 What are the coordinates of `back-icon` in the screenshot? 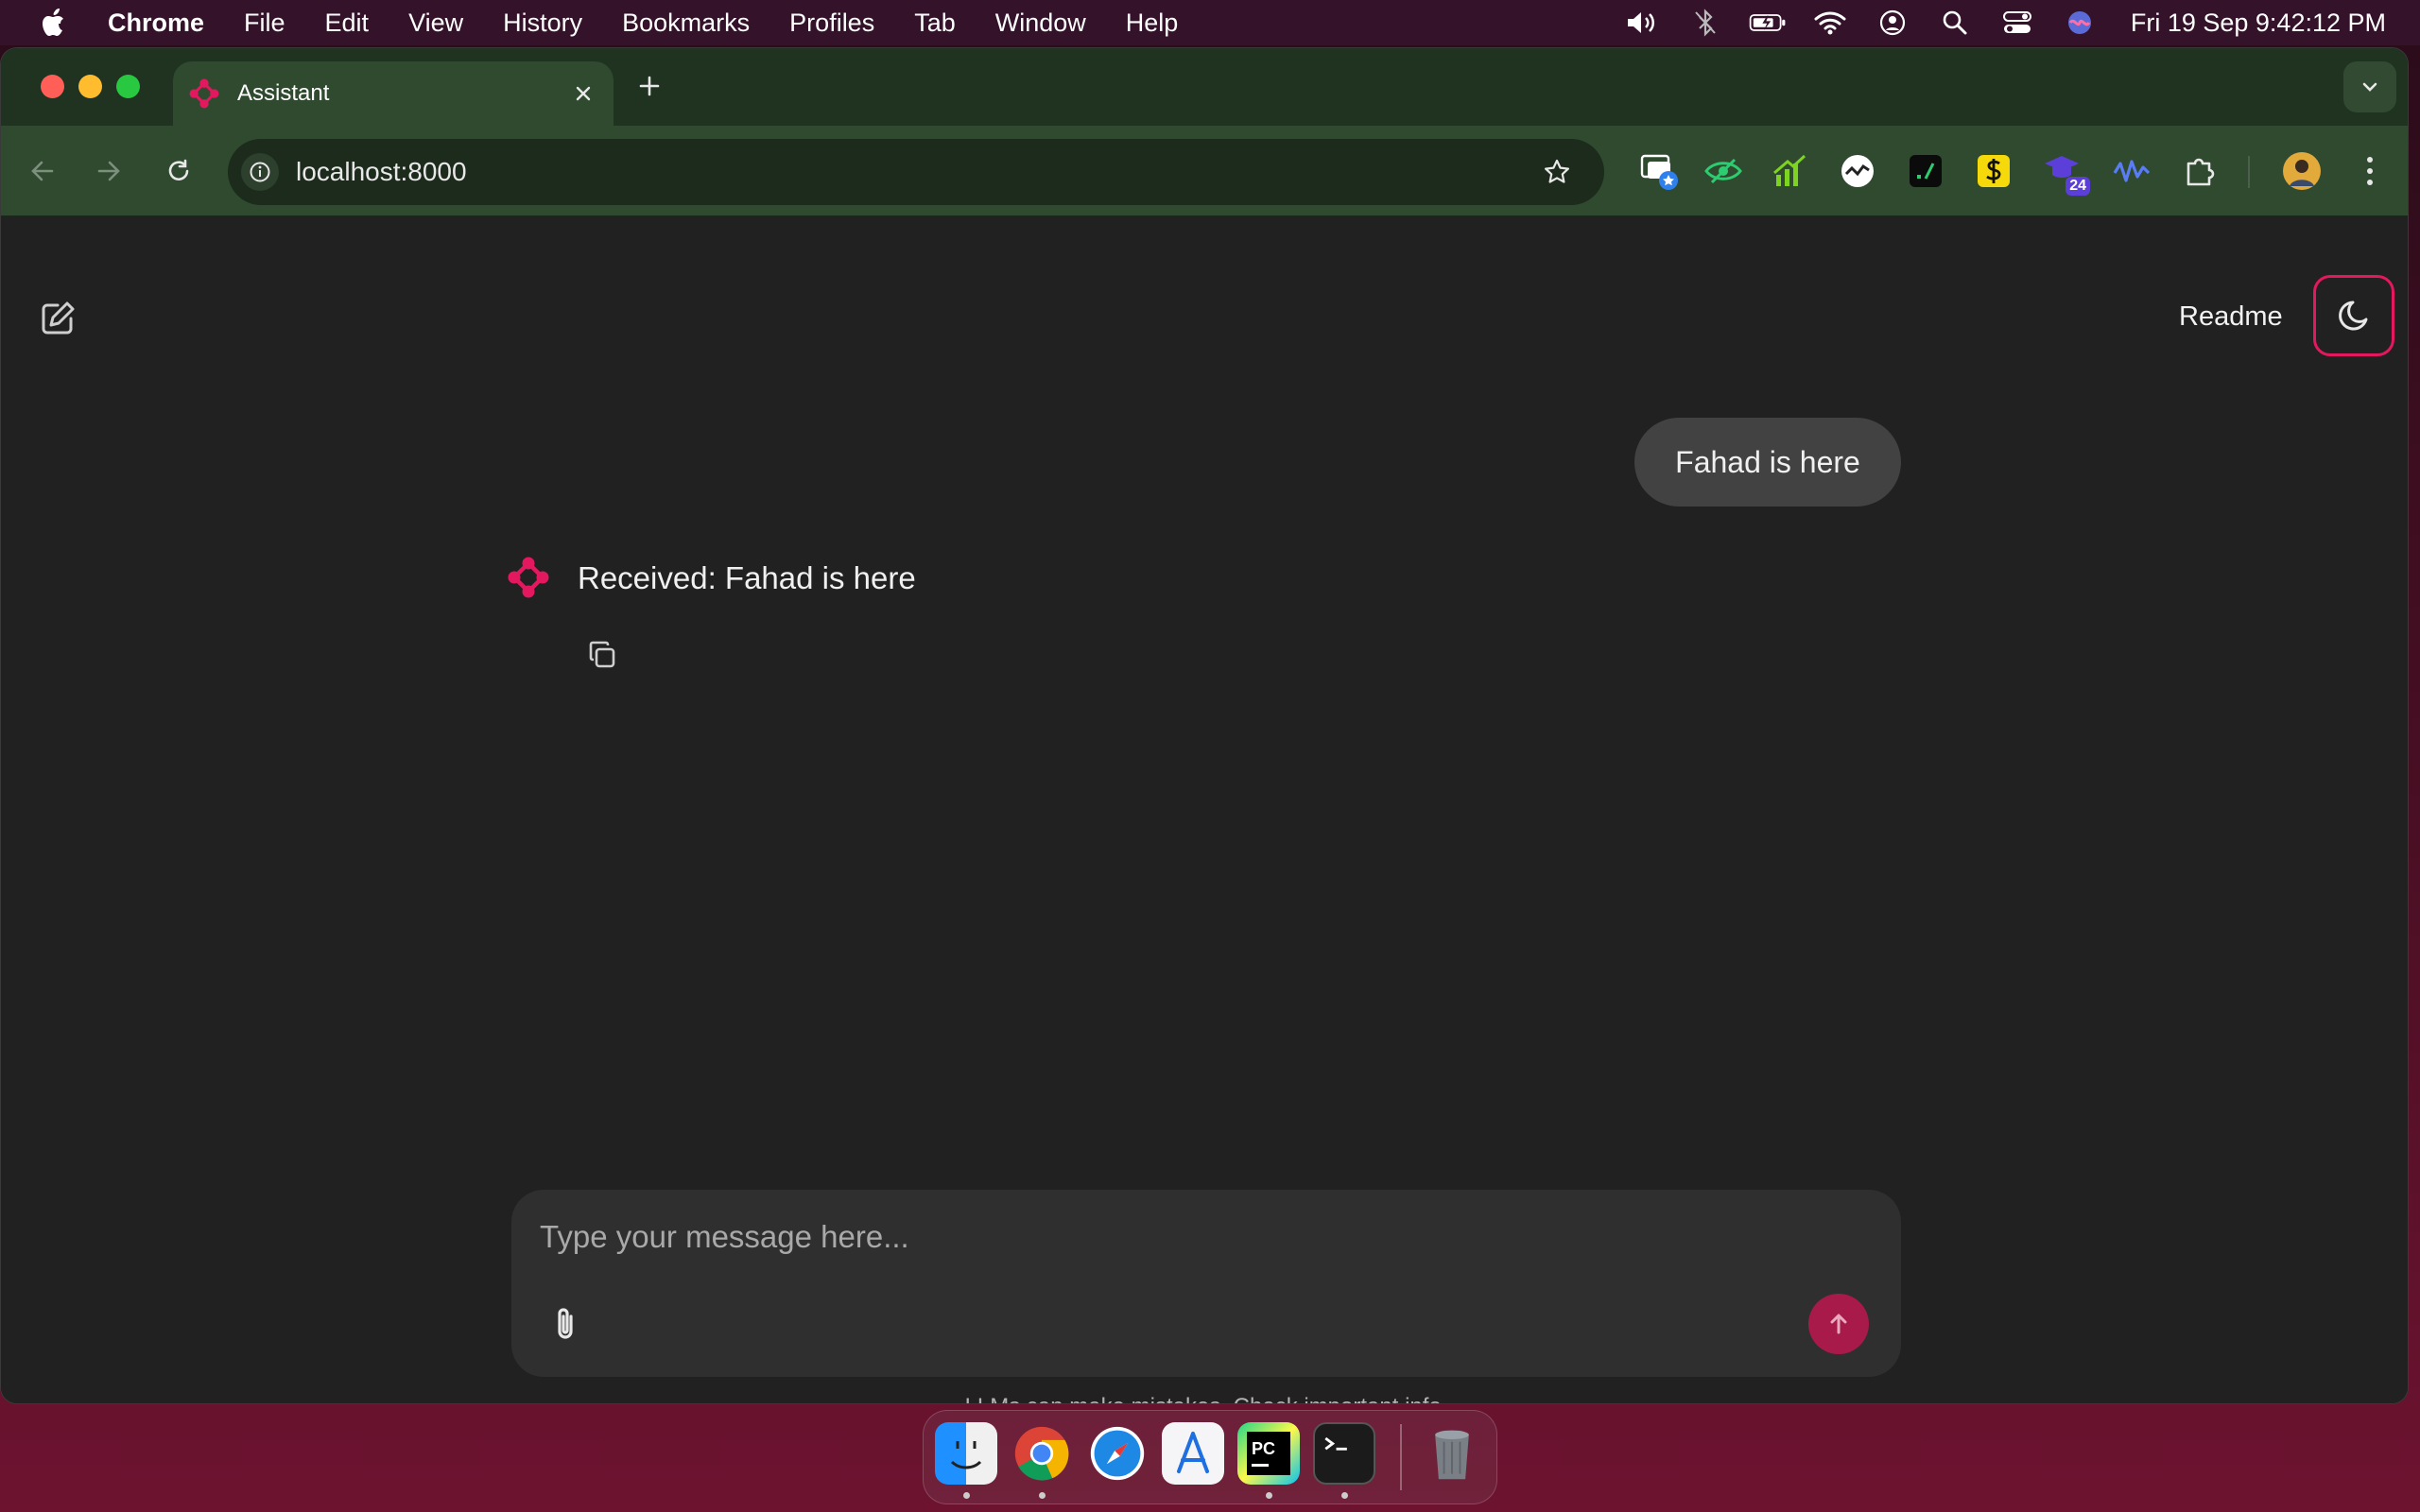 It's located at (42, 171).